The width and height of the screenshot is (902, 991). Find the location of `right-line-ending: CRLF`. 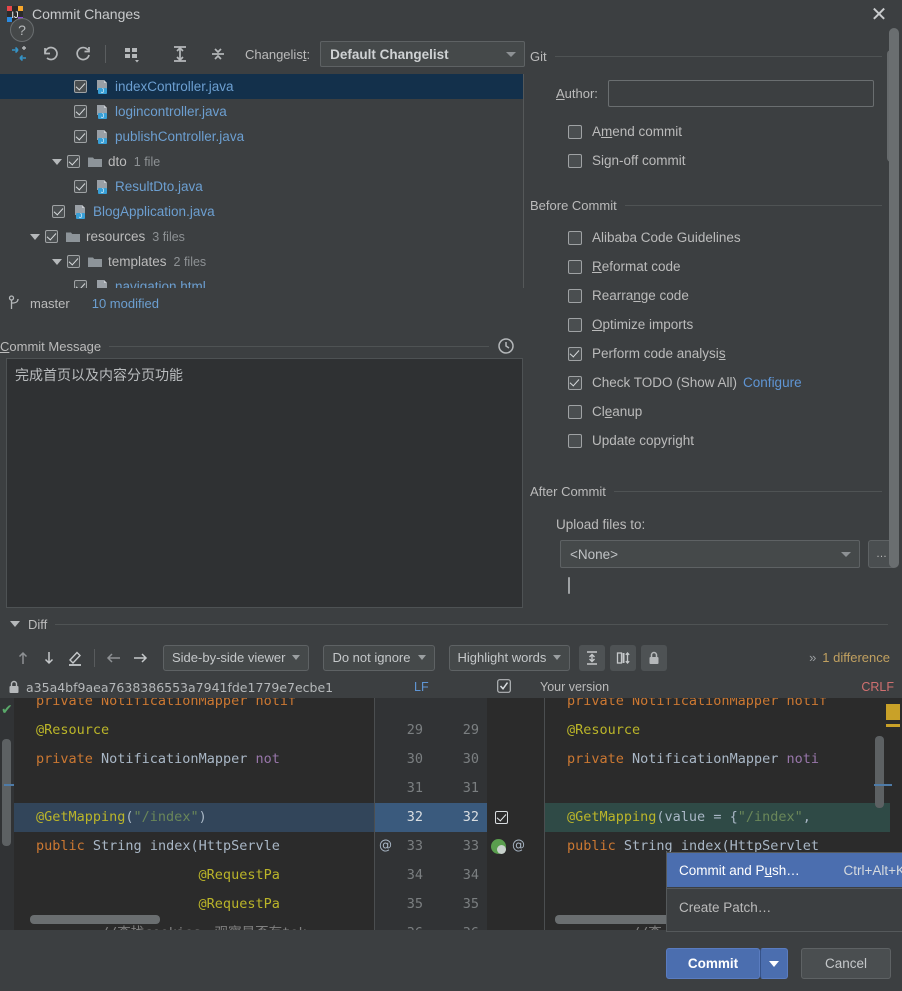

right-line-ending: CRLF is located at coordinates (877, 687).